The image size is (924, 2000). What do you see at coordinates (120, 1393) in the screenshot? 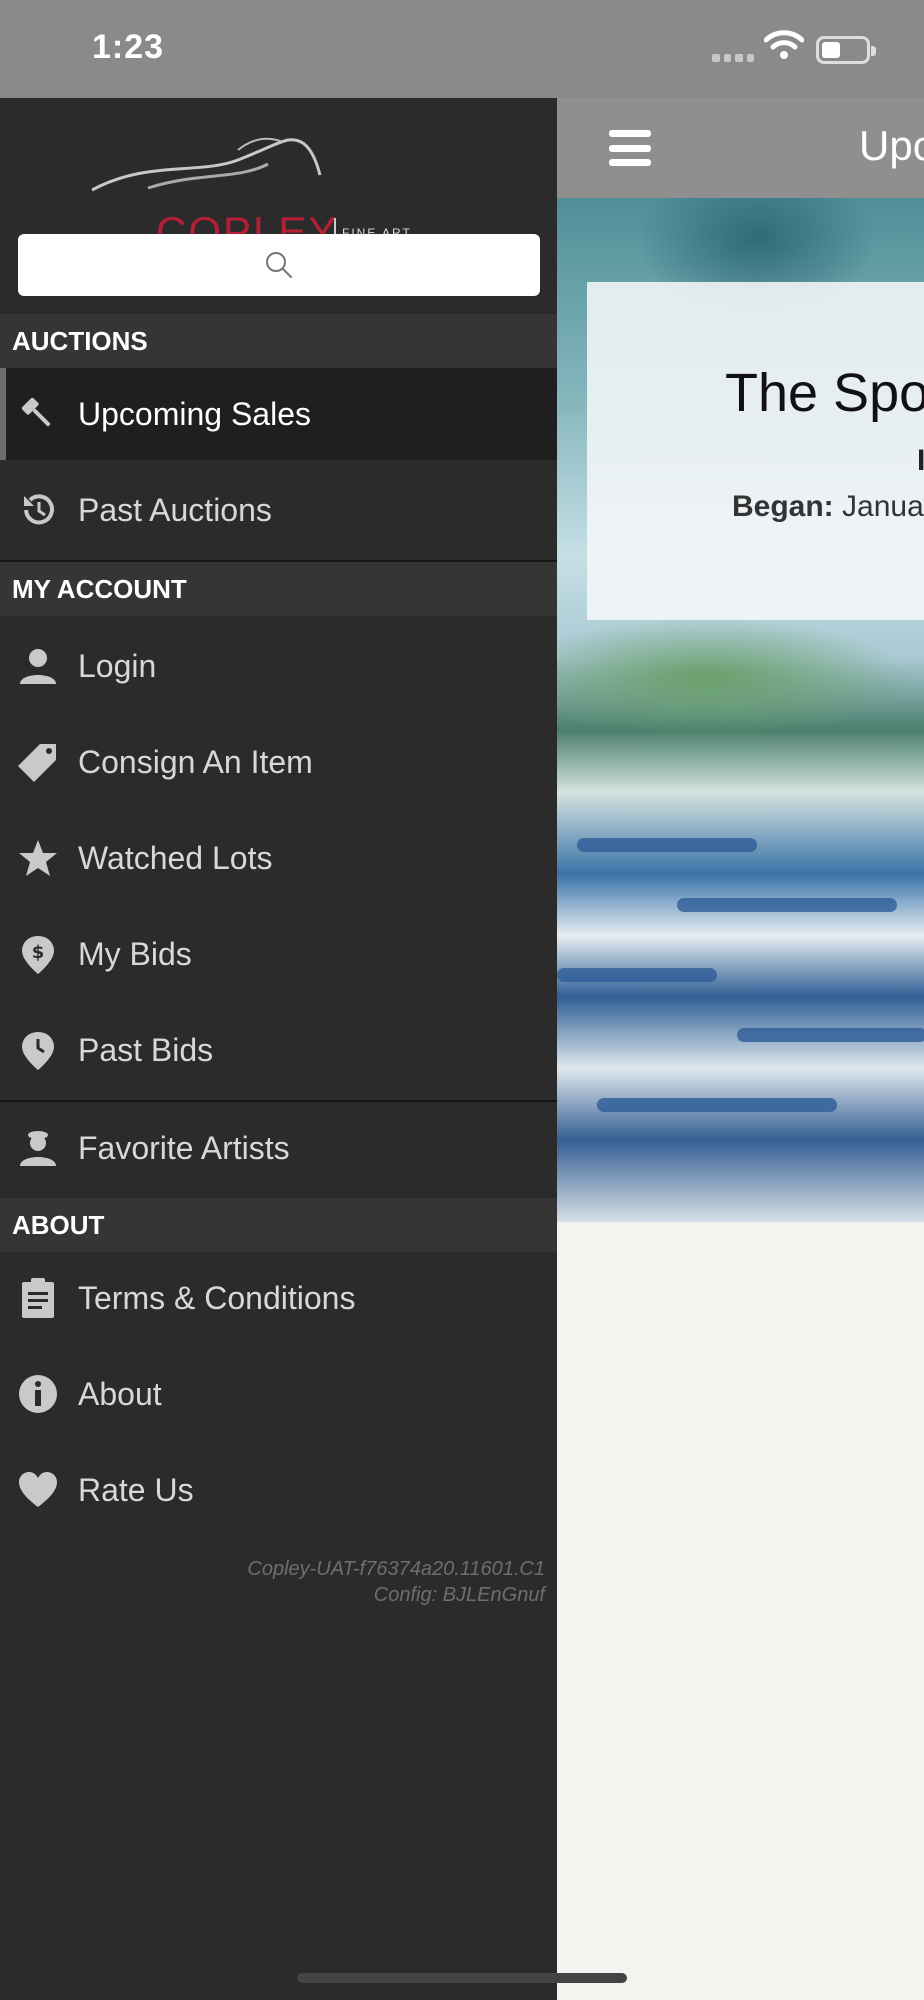
I see `menu-item-label: About` at bounding box center [120, 1393].